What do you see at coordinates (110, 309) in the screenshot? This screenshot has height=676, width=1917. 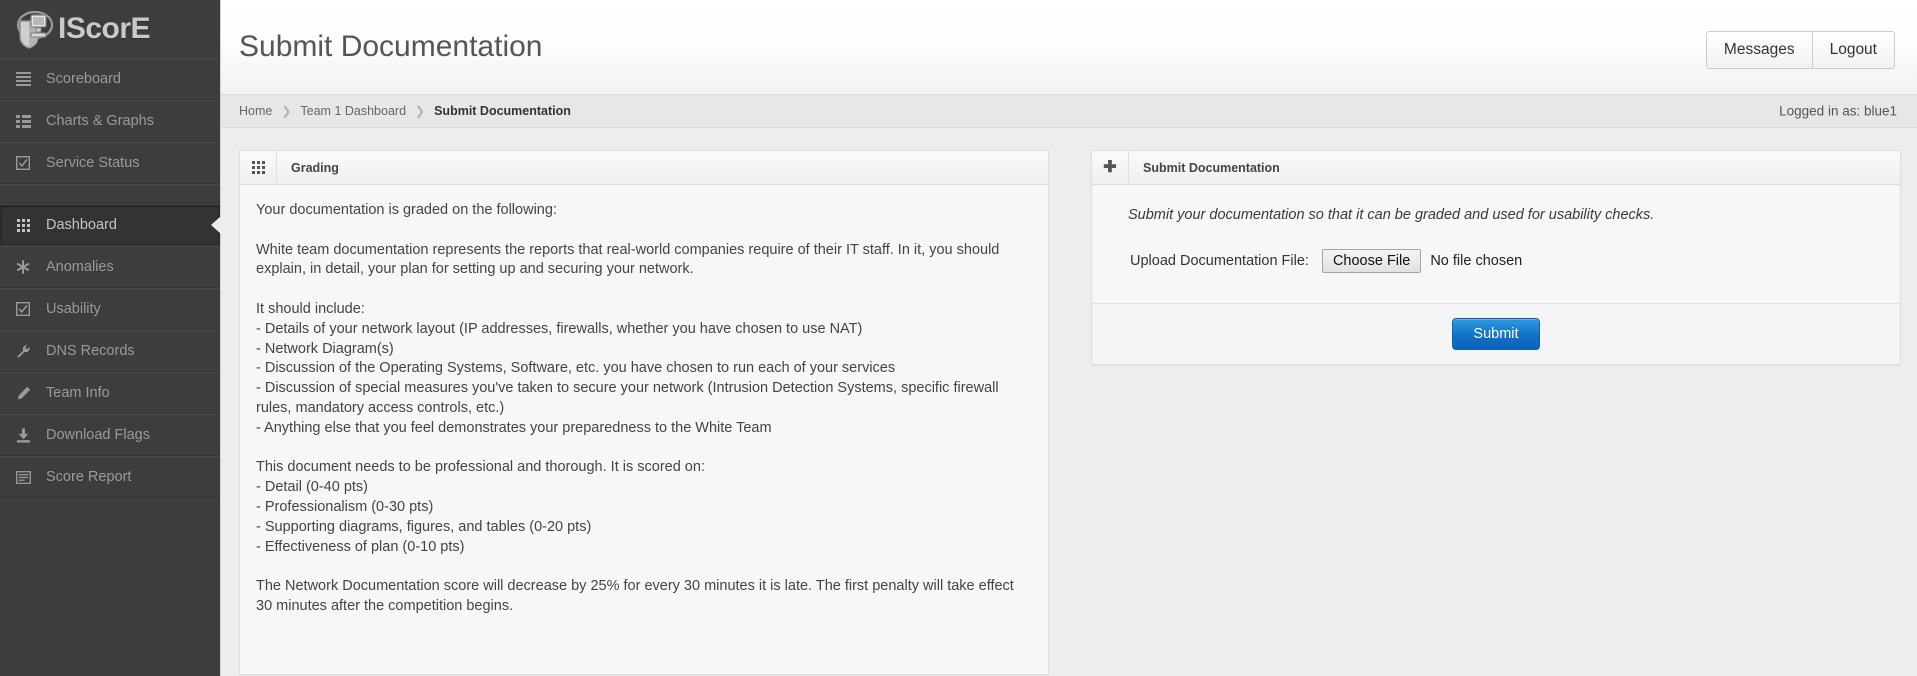 I see `sidebar-item-usability: Usability` at bounding box center [110, 309].